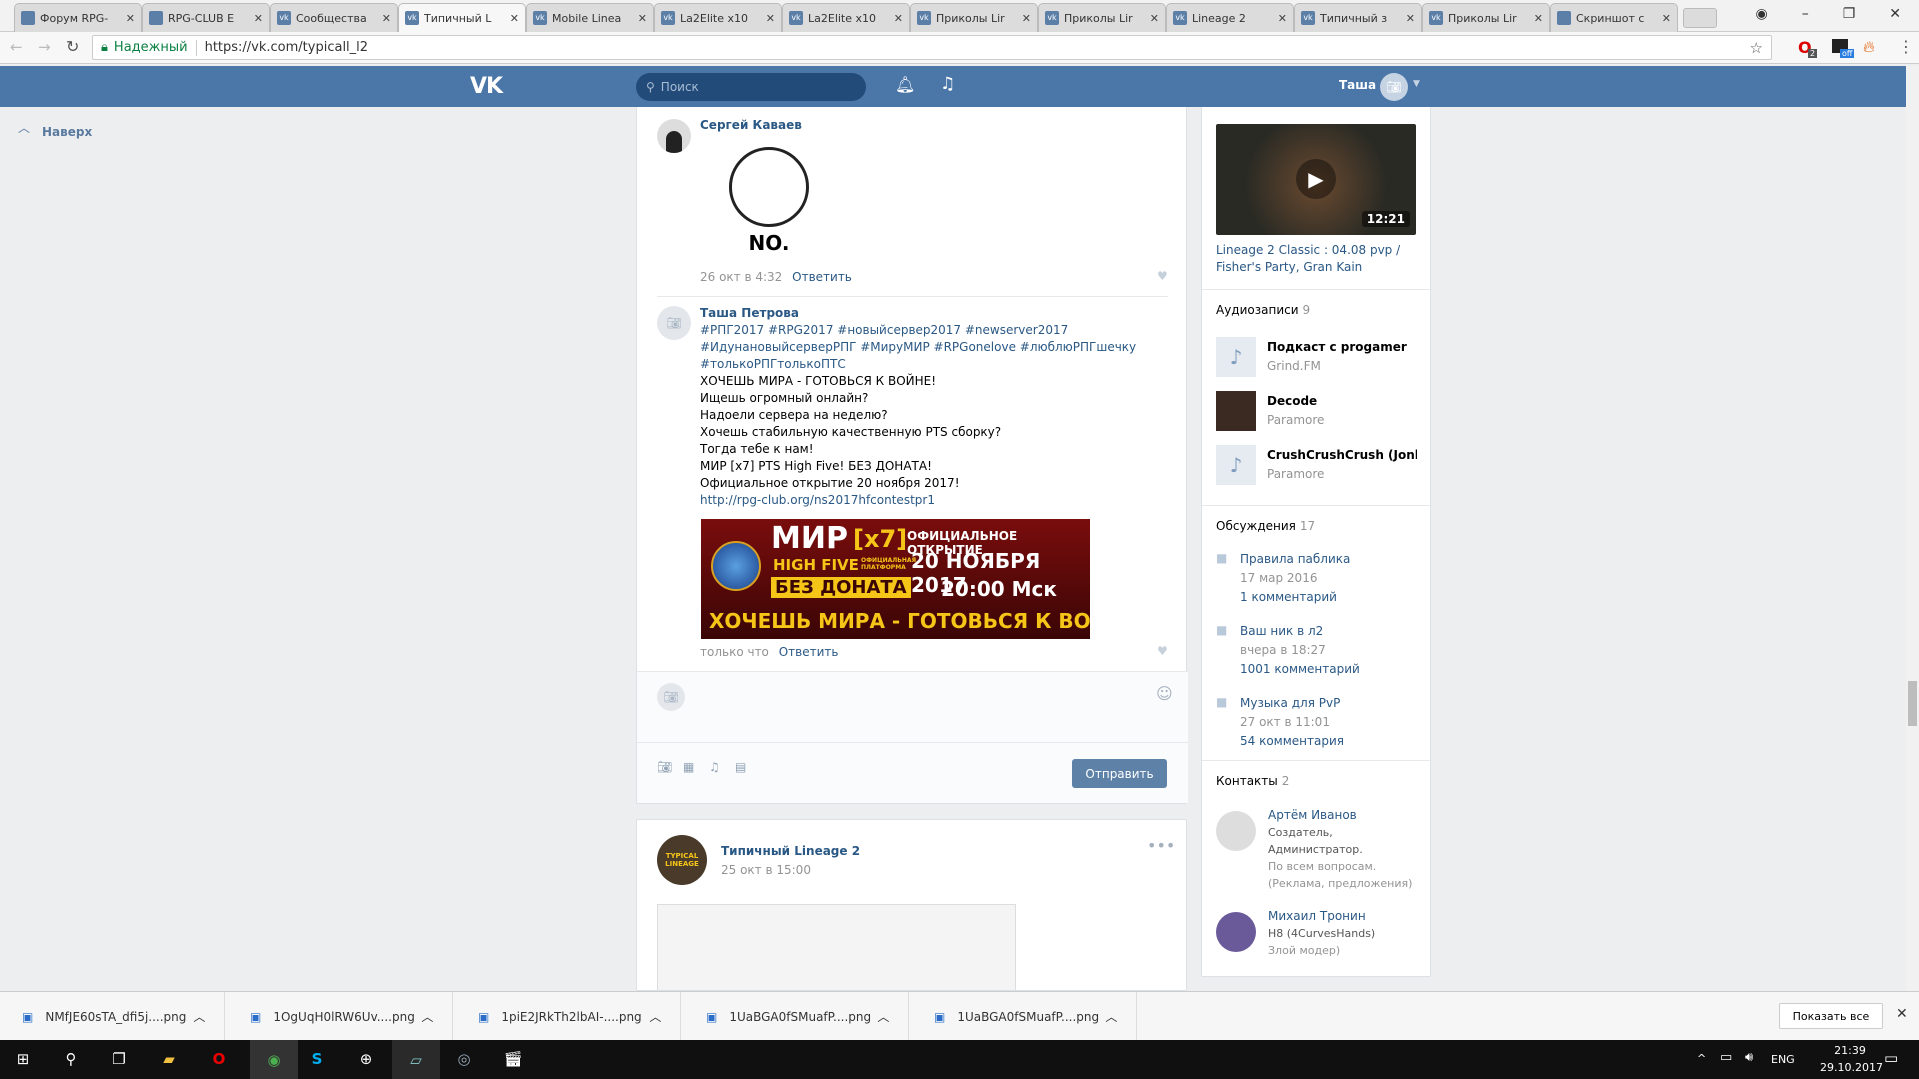  I want to click on task-view-icon: ❐, so click(119, 1059).